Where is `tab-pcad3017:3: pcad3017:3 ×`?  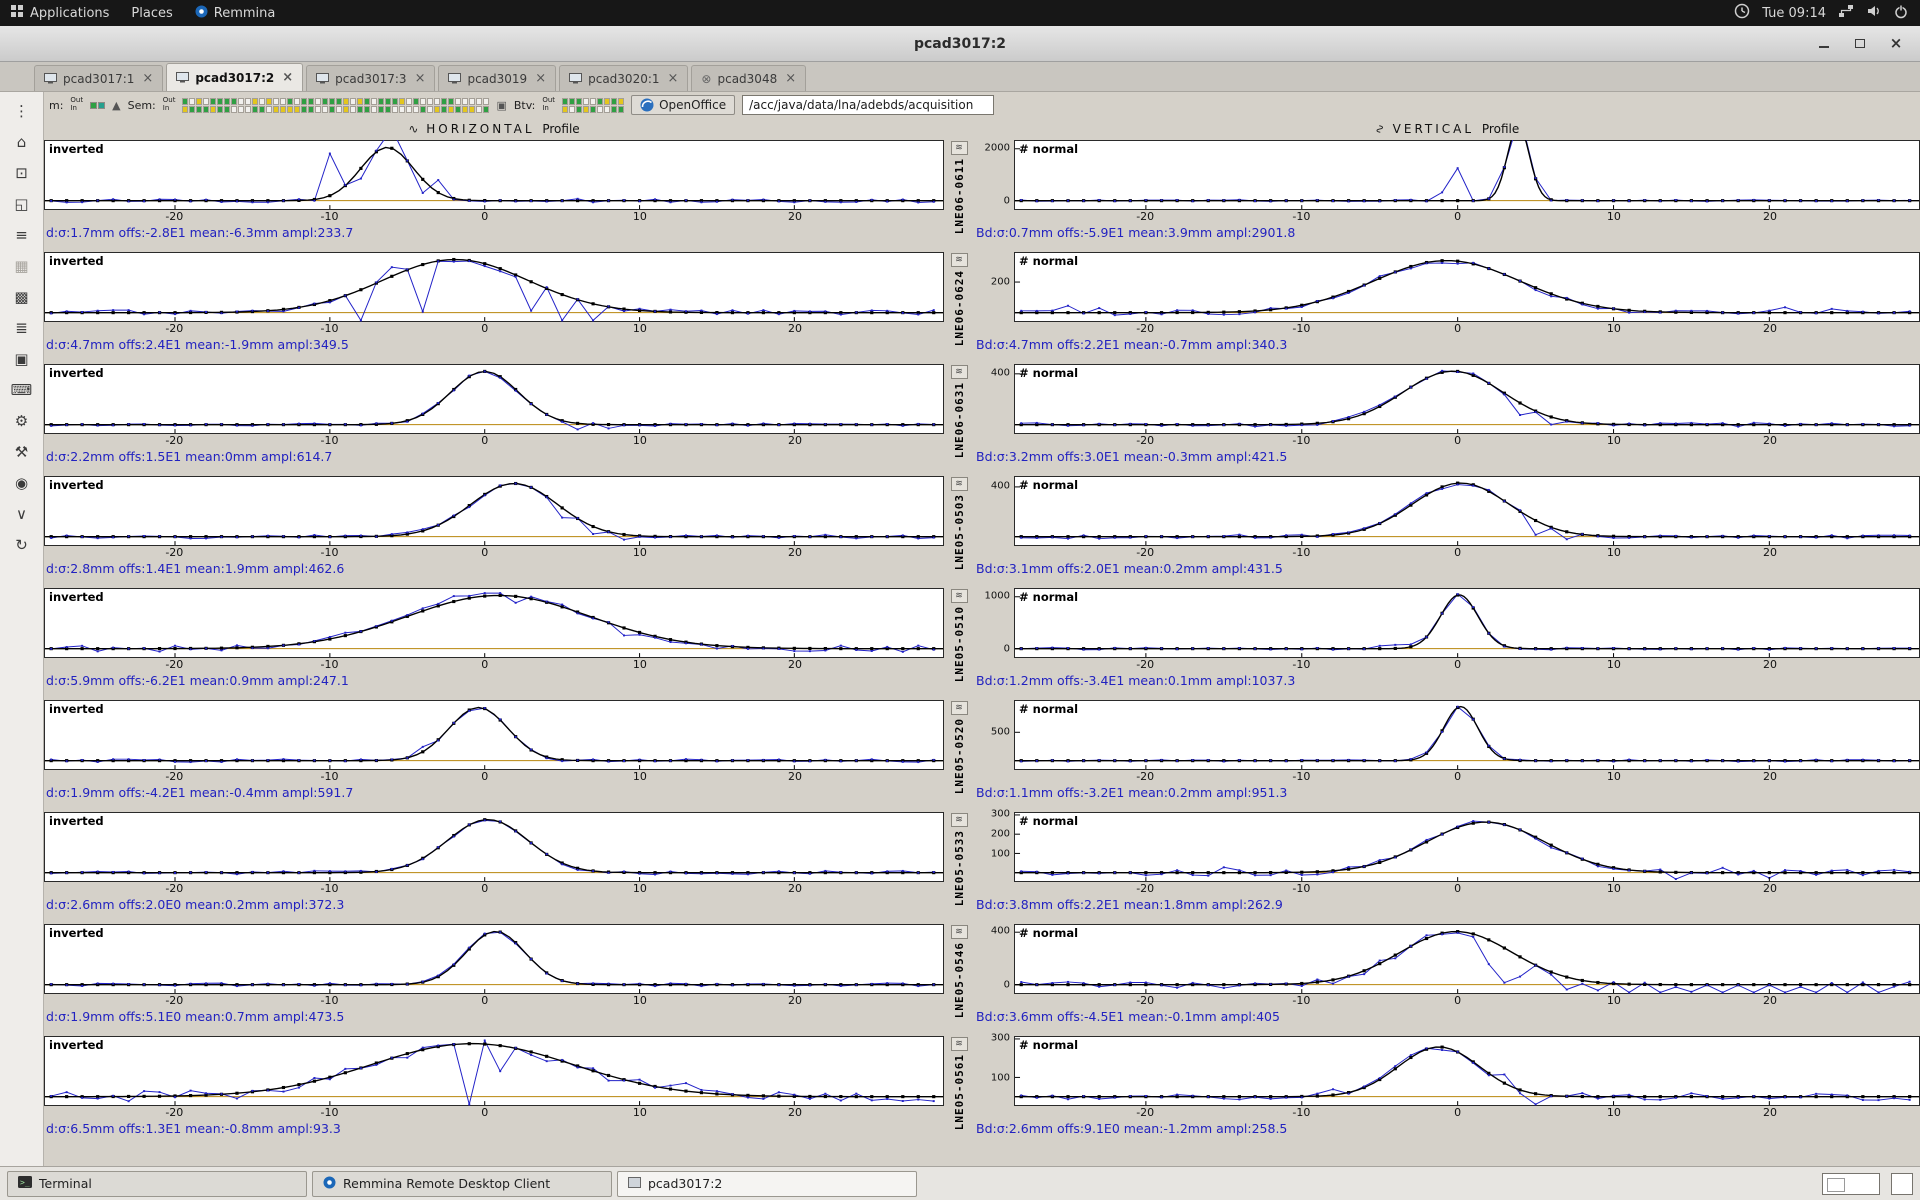 tab-pcad3017:3: pcad3017:3 × is located at coordinates (371, 78).